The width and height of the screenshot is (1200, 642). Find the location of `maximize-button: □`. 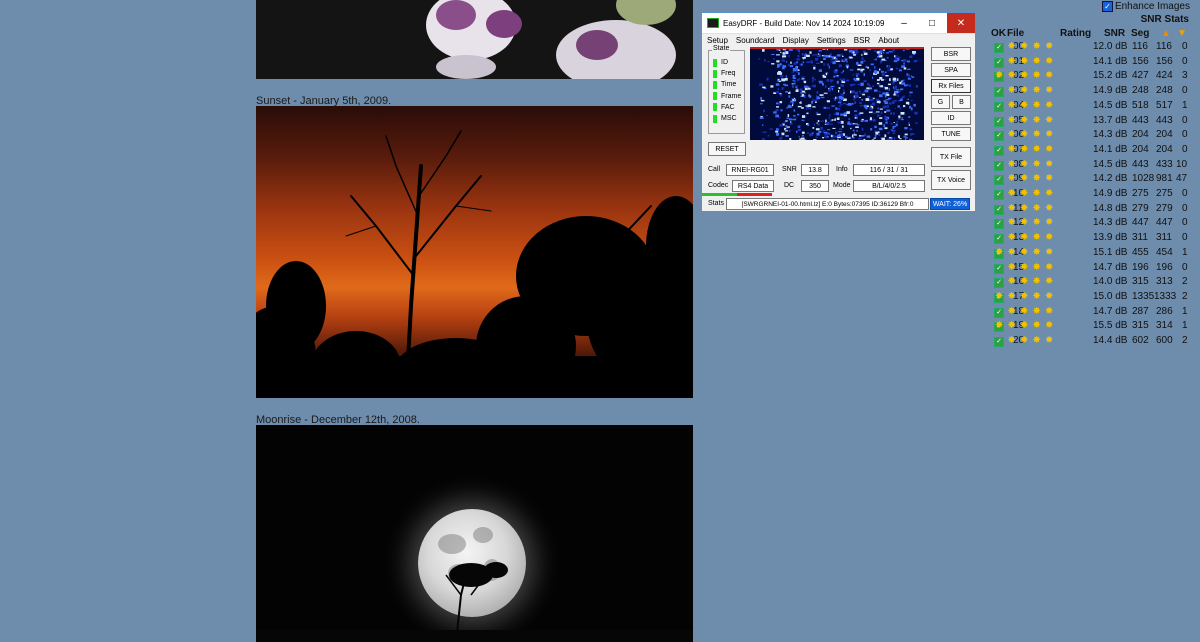

maximize-button: □ is located at coordinates (932, 23).